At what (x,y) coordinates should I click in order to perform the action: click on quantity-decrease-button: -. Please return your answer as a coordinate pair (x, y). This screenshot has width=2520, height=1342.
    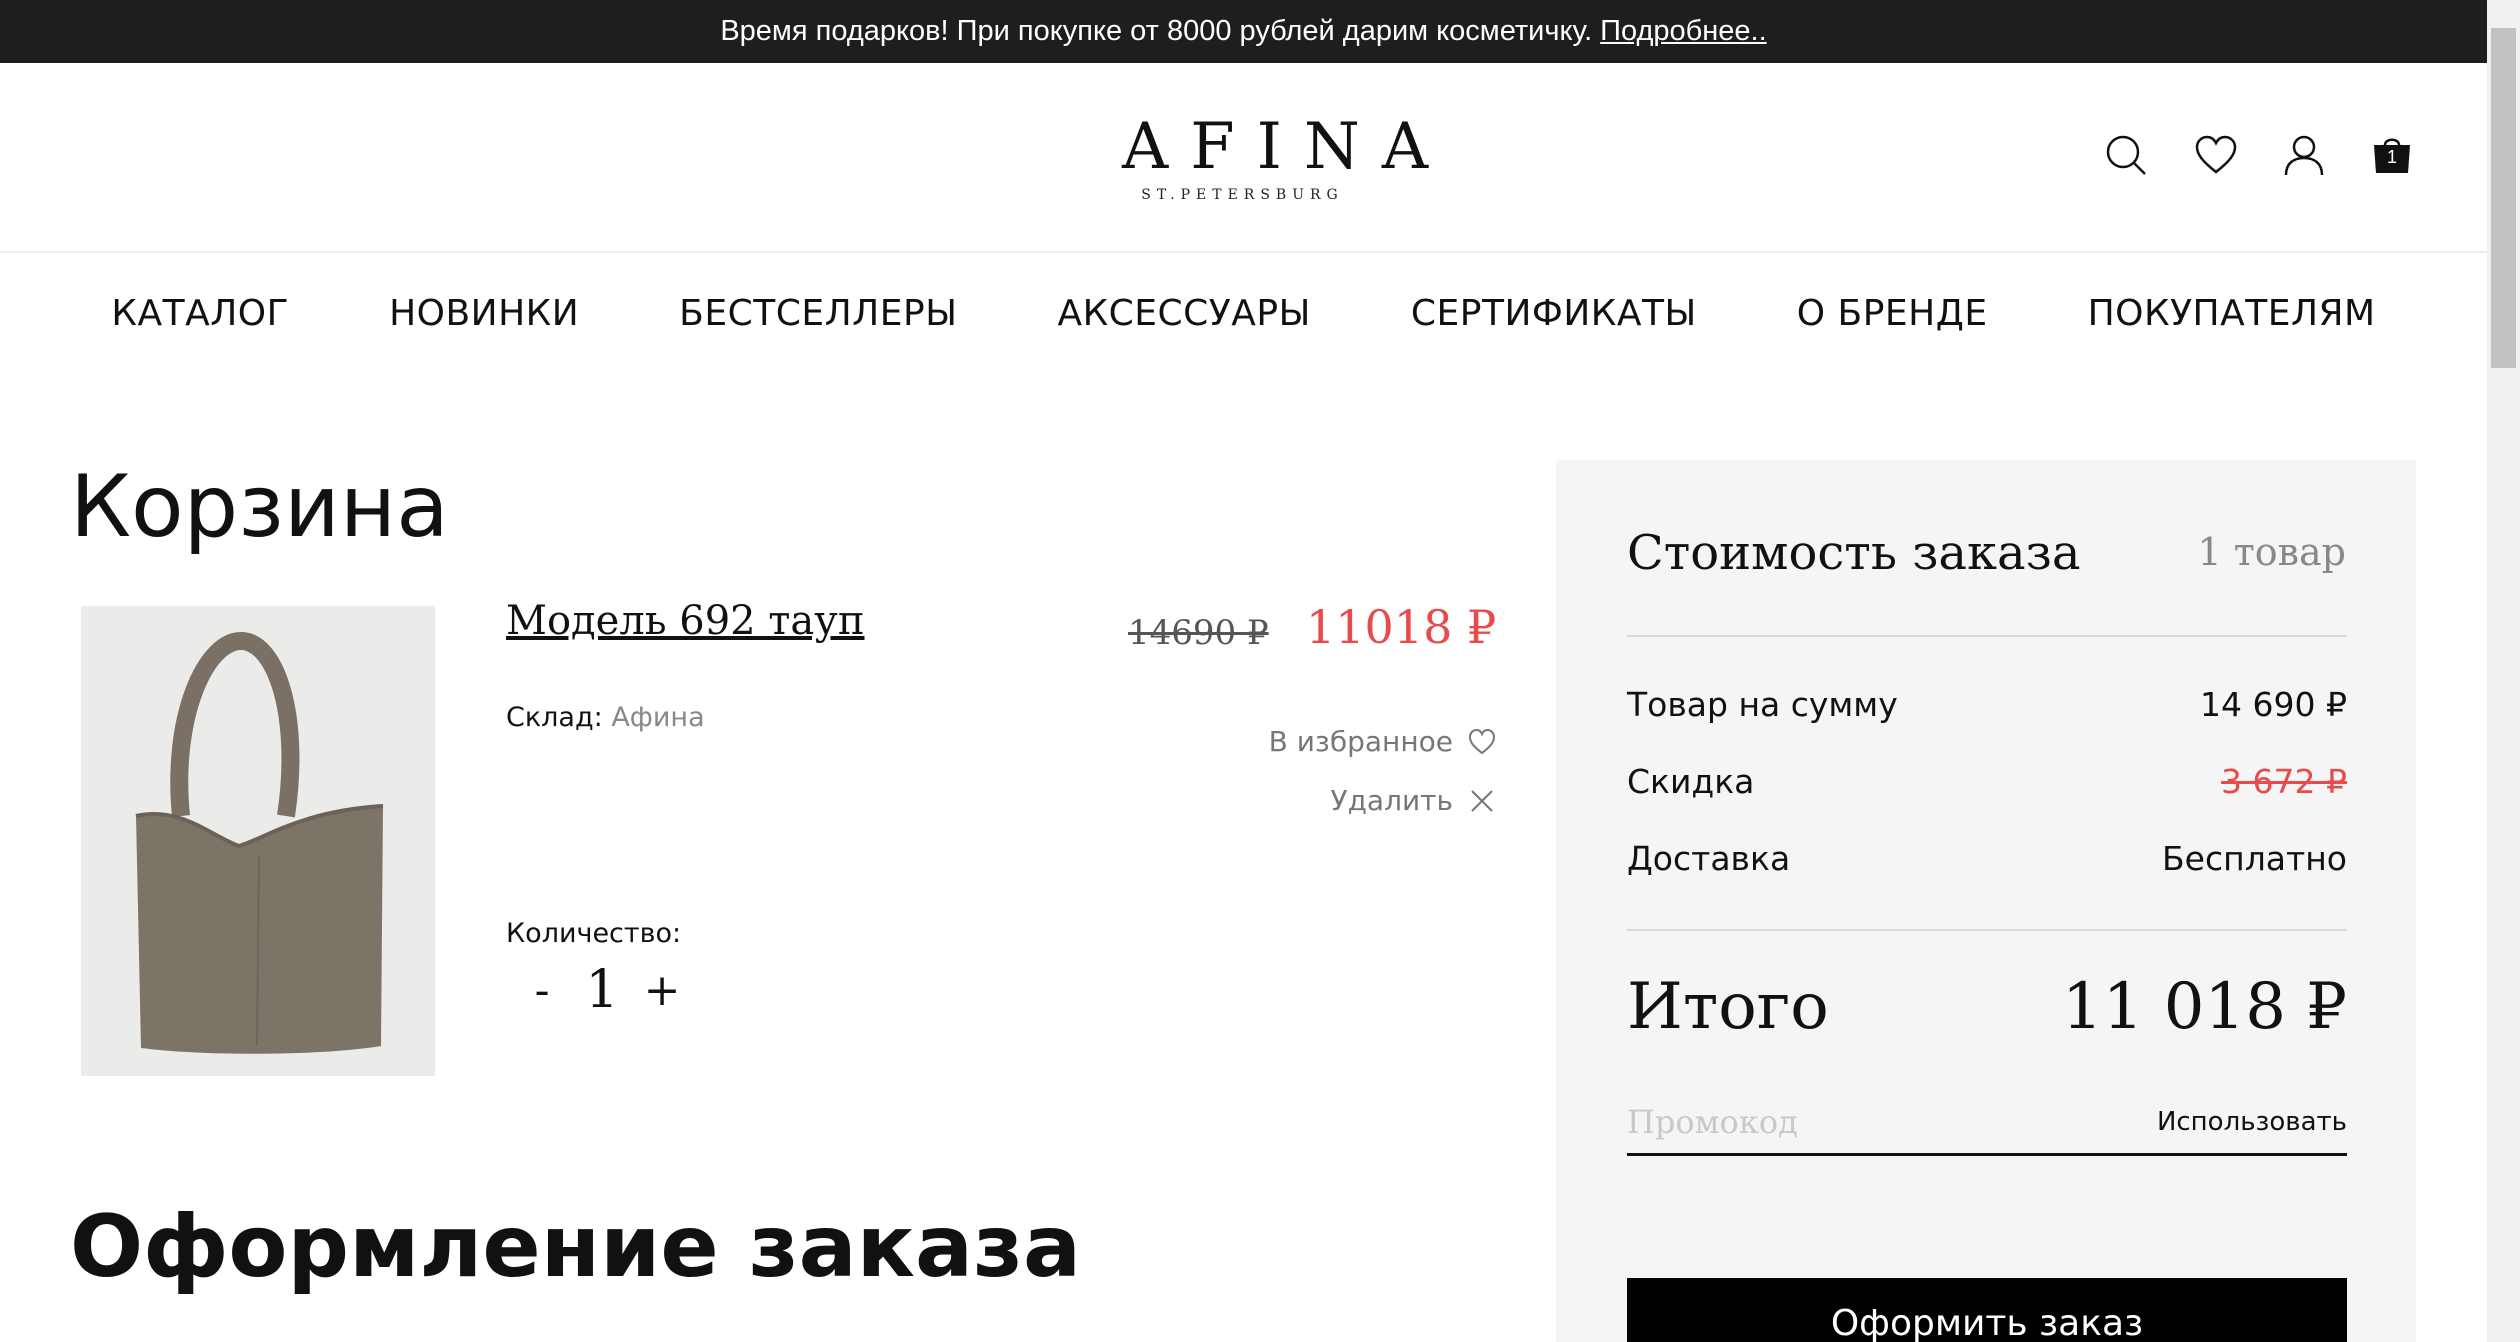
    Looking at the image, I should click on (542, 990).